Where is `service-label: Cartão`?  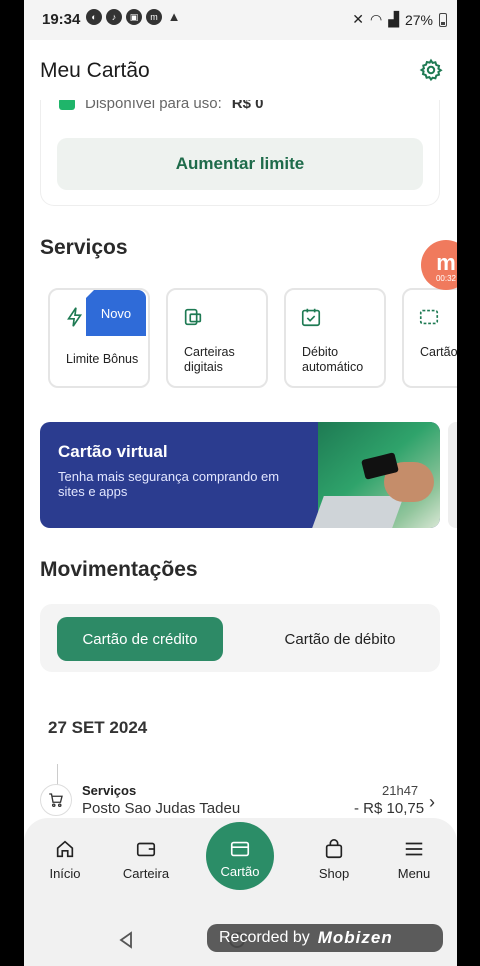
service-label: Cartão is located at coordinates (438, 352).